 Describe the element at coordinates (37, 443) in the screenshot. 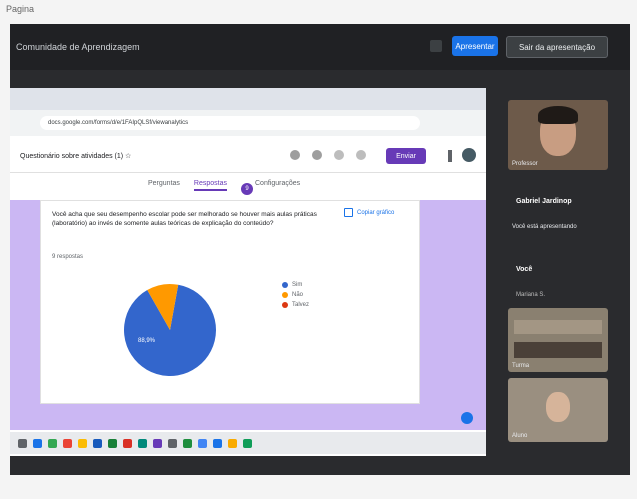

I see `file-icon` at that location.